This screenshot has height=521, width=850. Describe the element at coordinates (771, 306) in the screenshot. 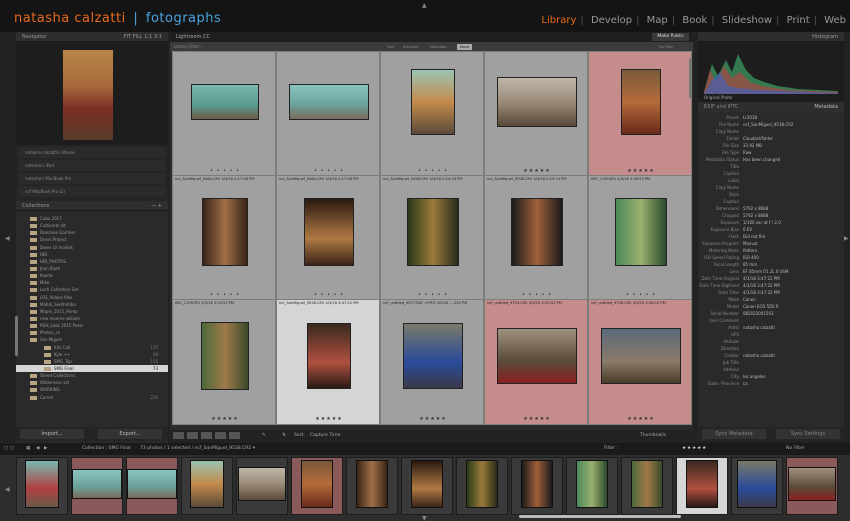

I see `metadata-row: Model Canon EOS 5DS R` at that location.